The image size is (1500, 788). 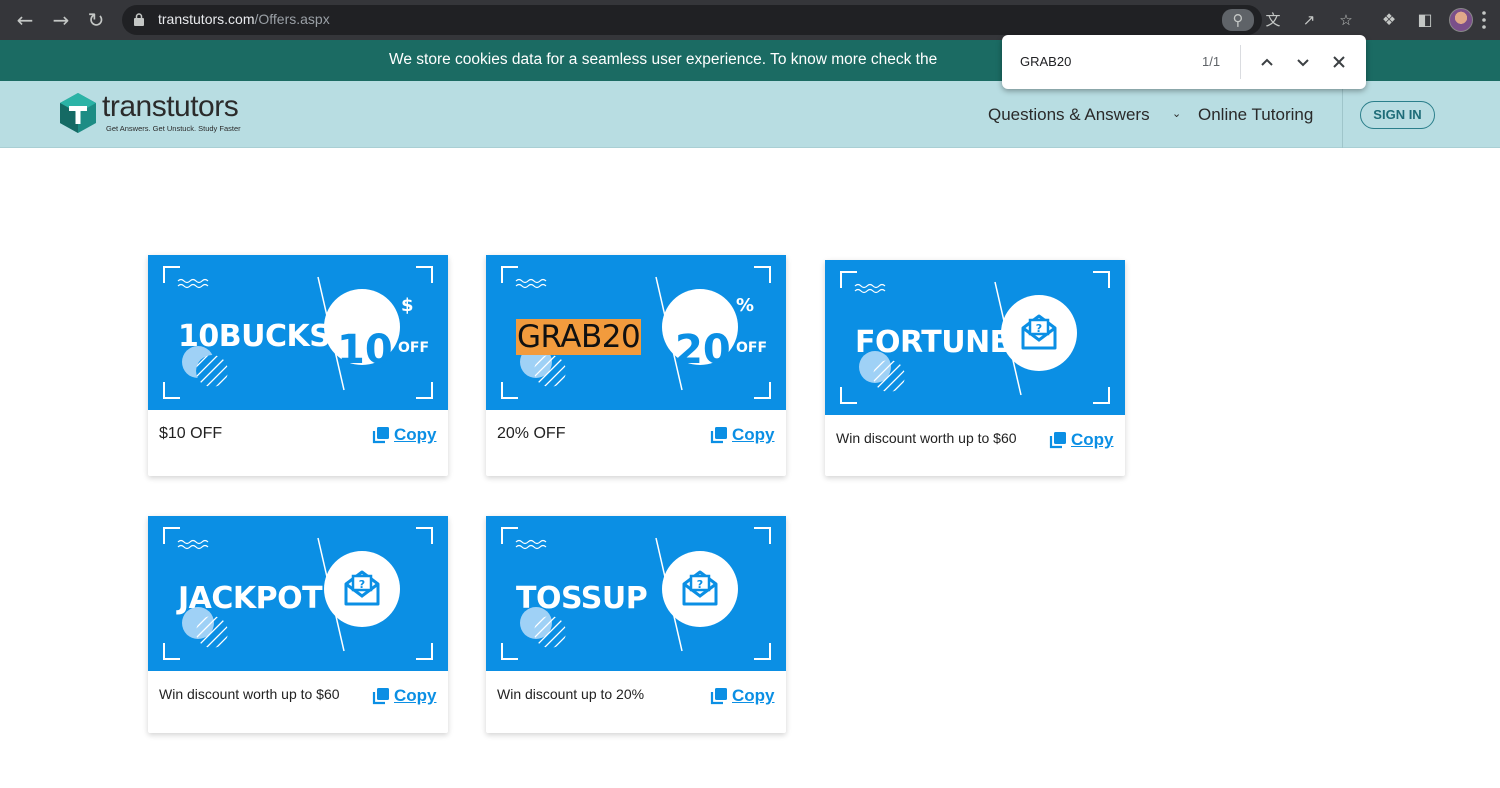 What do you see at coordinates (139, 19) in the screenshot?
I see `lock-icon` at bounding box center [139, 19].